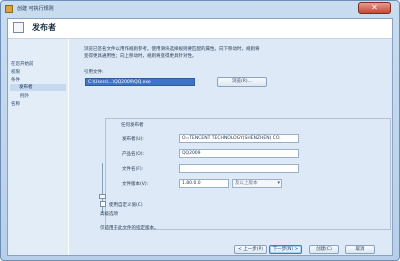 This screenshot has width=400, height=261. I want to click on sidebar-item-permissions: 权限, so click(15, 72).